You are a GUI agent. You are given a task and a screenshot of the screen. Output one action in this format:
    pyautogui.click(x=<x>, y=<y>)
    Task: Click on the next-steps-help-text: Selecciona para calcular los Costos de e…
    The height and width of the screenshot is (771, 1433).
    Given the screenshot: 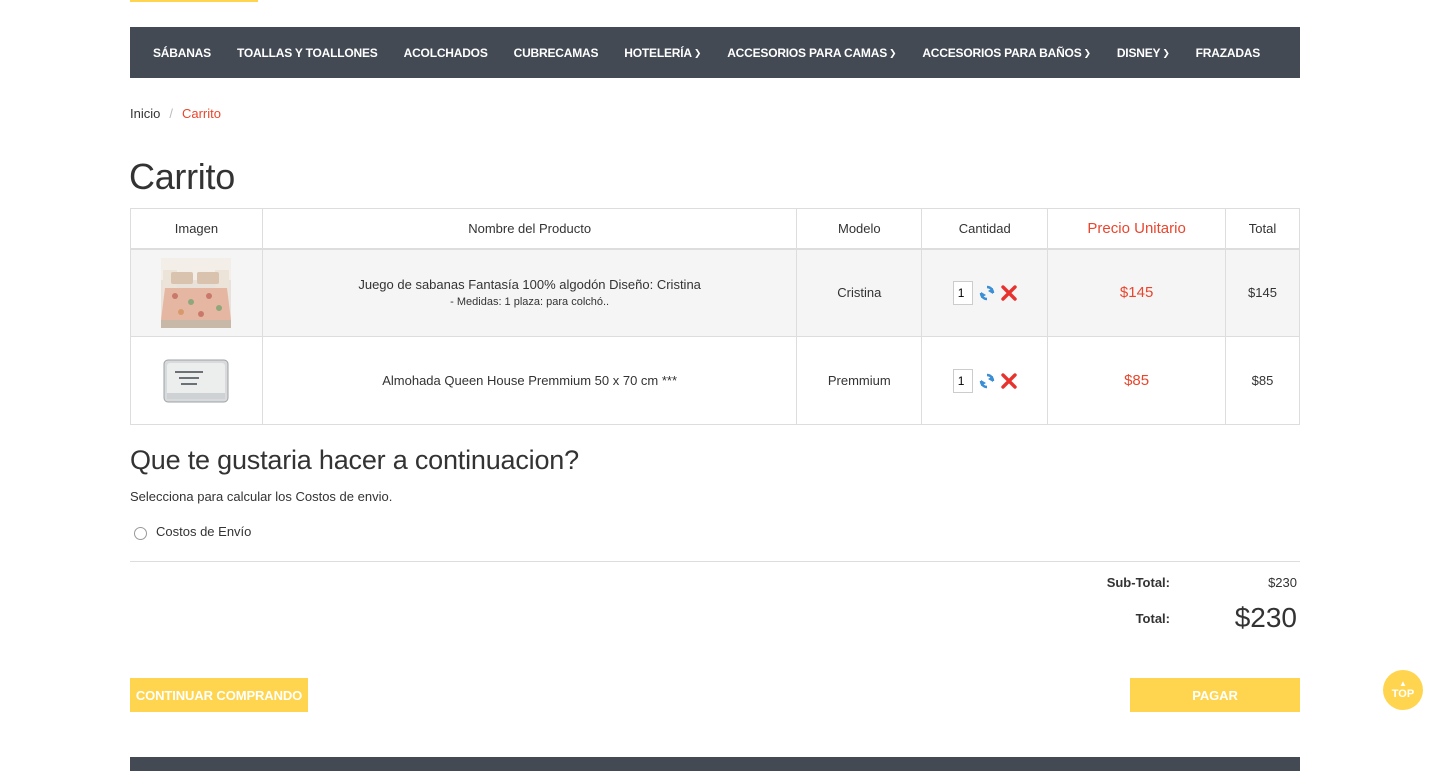 What is the action you would take?
    pyautogui.click(x=261, y=496)
    